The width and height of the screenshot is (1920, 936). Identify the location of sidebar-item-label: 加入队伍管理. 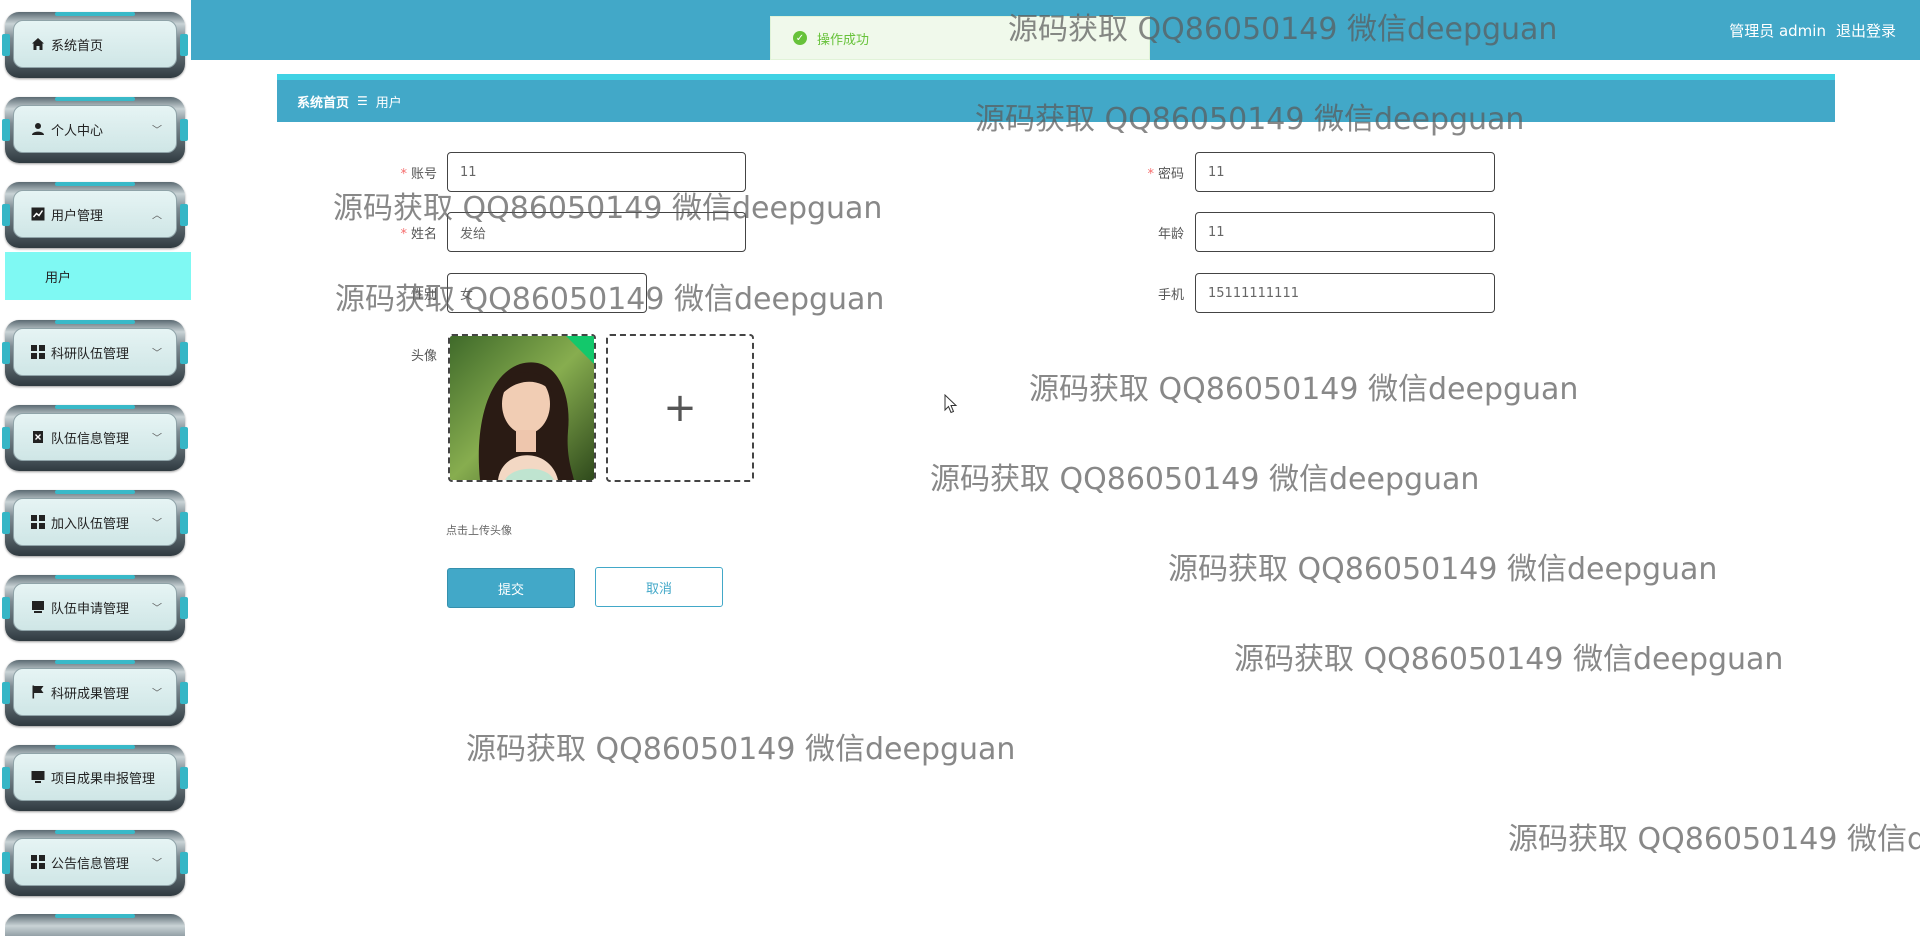
(90, 524).